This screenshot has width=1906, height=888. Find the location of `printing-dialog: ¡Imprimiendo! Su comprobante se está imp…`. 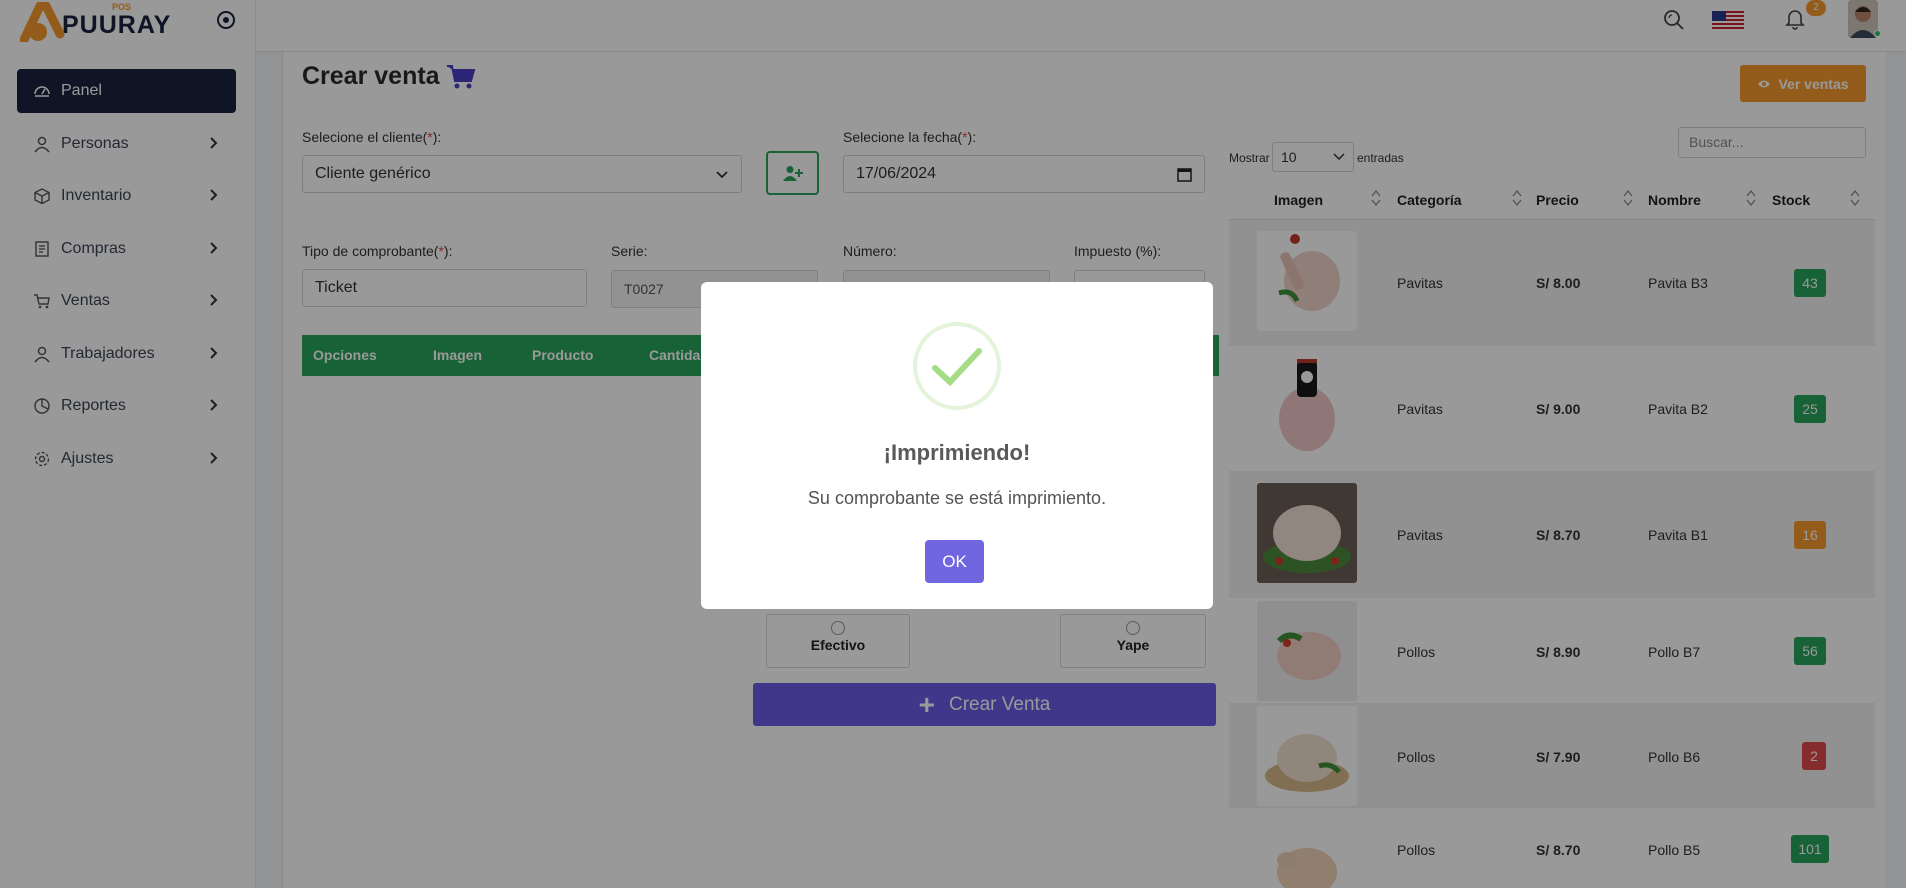

printing-dialog: ¡Imprimiendo! Su comprobante se está imp… is located at coordinates (957, 445).